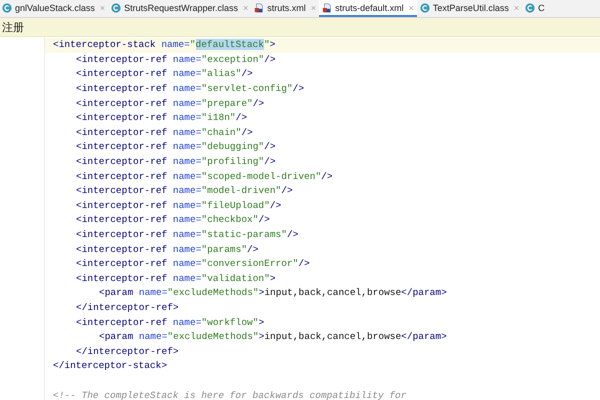 Image resolution: width=600 pixels, height=400 pixels. Describe the element at coordinates (164, 74) in the screenshot. I see `code-line: <interceptor-ref name="alias"/>` at that location.